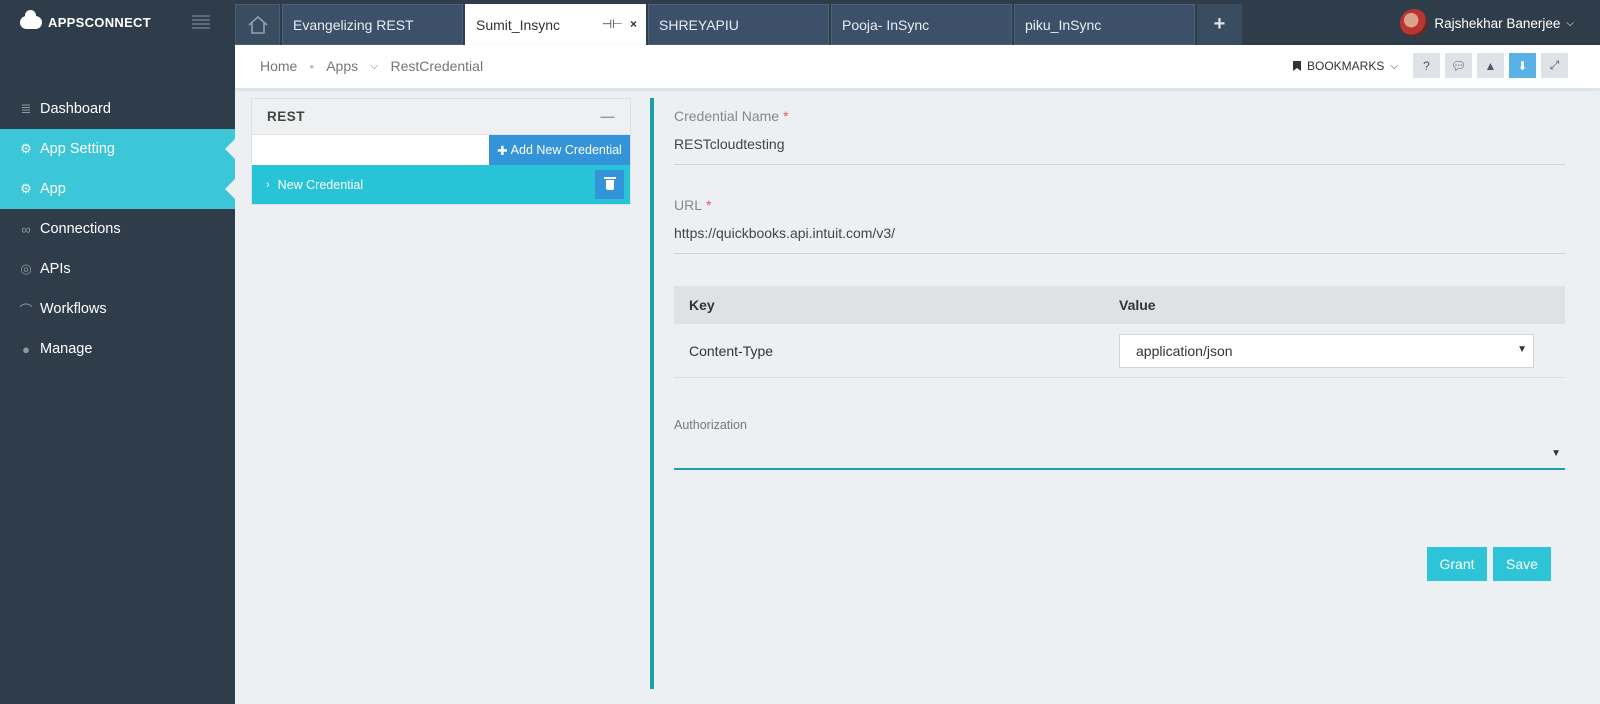  What do you see at coordinates (702, 305) in the screenshot?
I see `column-header-key: Key` at bounding box center [702, 305].